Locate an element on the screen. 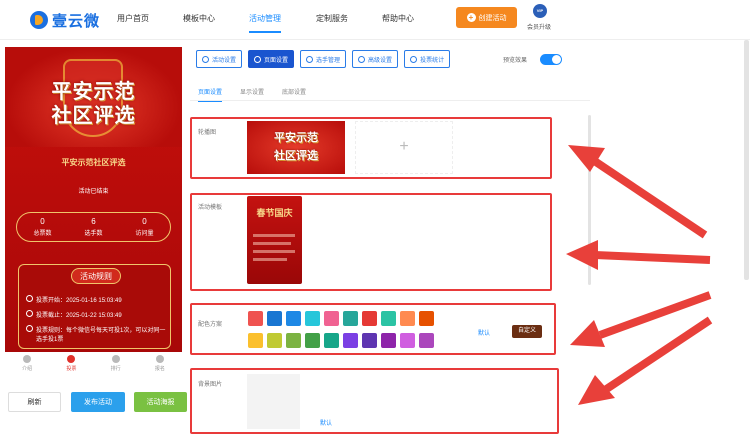 This screenshot has height=448, width=750. tab-contestants: 选手管理 is located at coordinates (323, 59).